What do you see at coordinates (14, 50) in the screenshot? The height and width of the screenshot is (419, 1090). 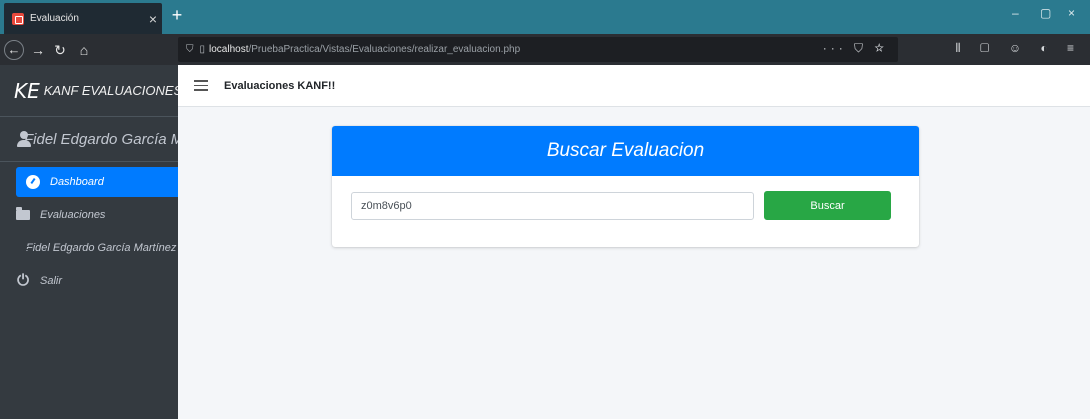 I see `back-button: ←` at bounding box center [14, 50].